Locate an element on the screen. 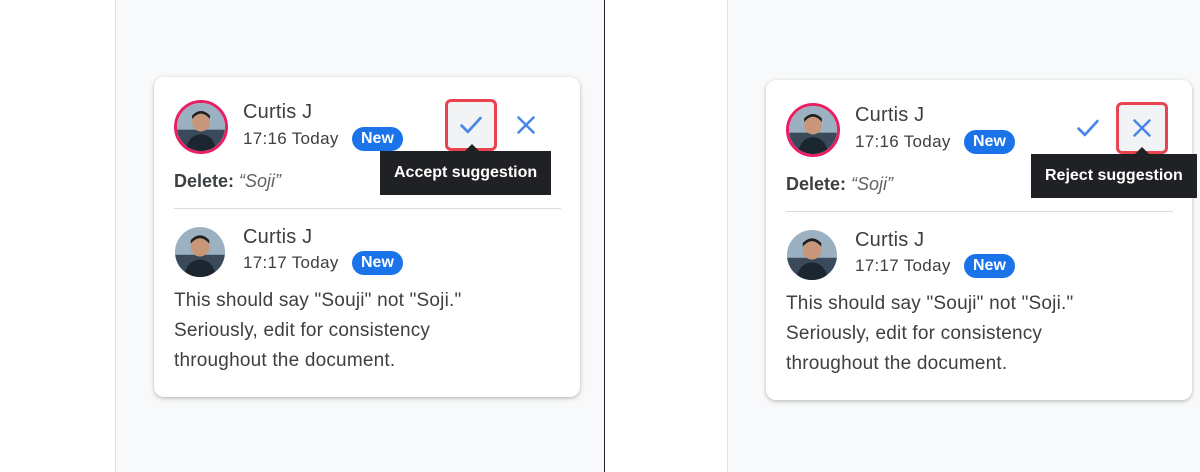 The image size is (1200, 472). reject-suggestion-button is located at coordinates (526, 125).